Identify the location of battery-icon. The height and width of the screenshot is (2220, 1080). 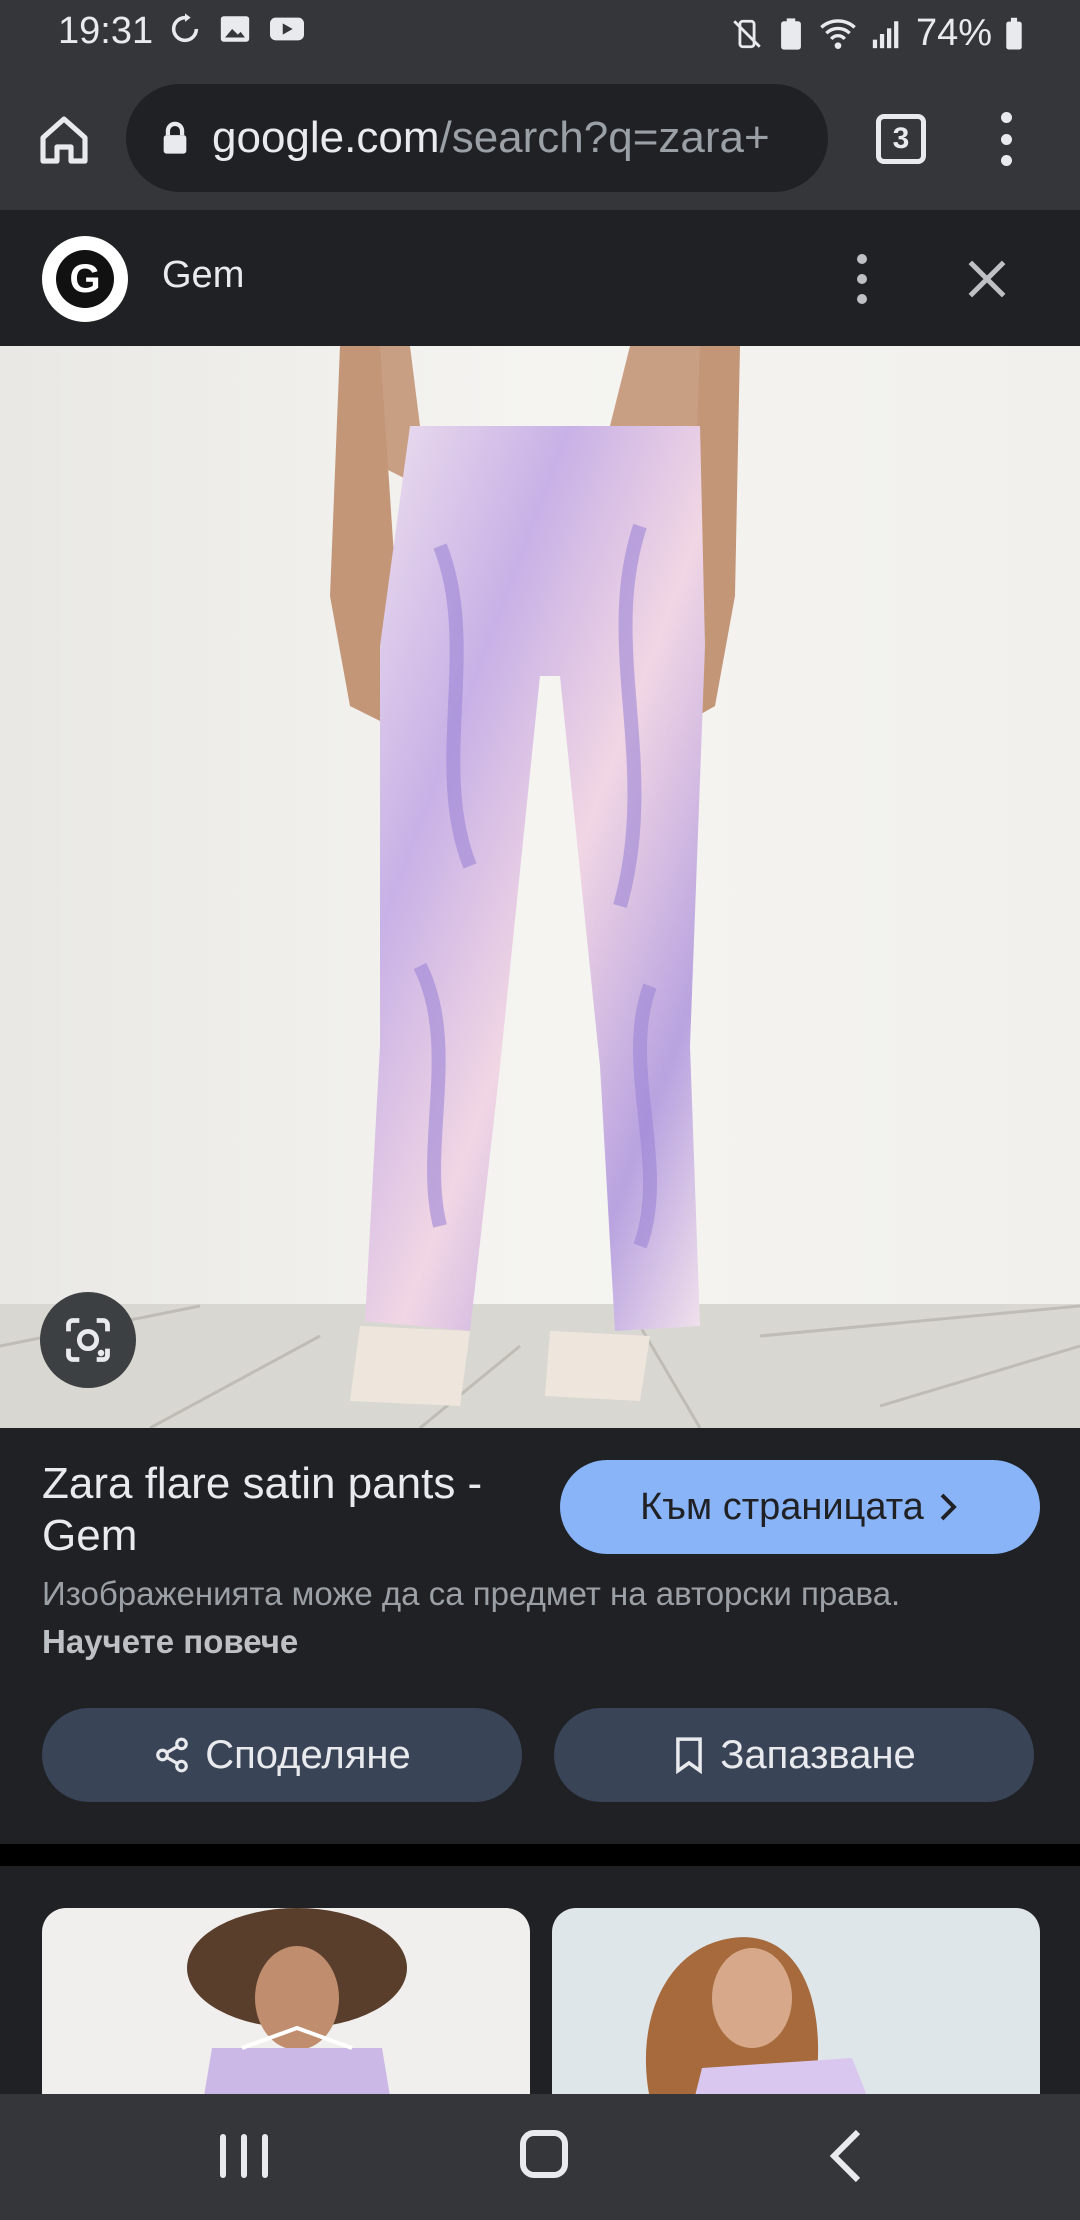
(1014, 33).